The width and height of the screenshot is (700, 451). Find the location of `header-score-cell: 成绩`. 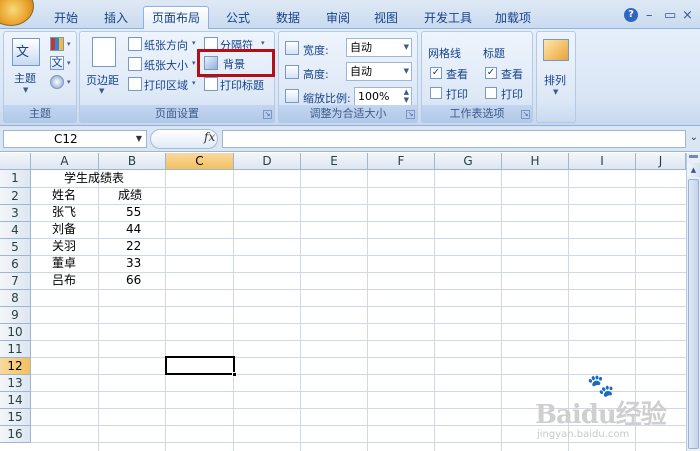

header-score-cell: 成绩 is located at coordinates (130, 195).